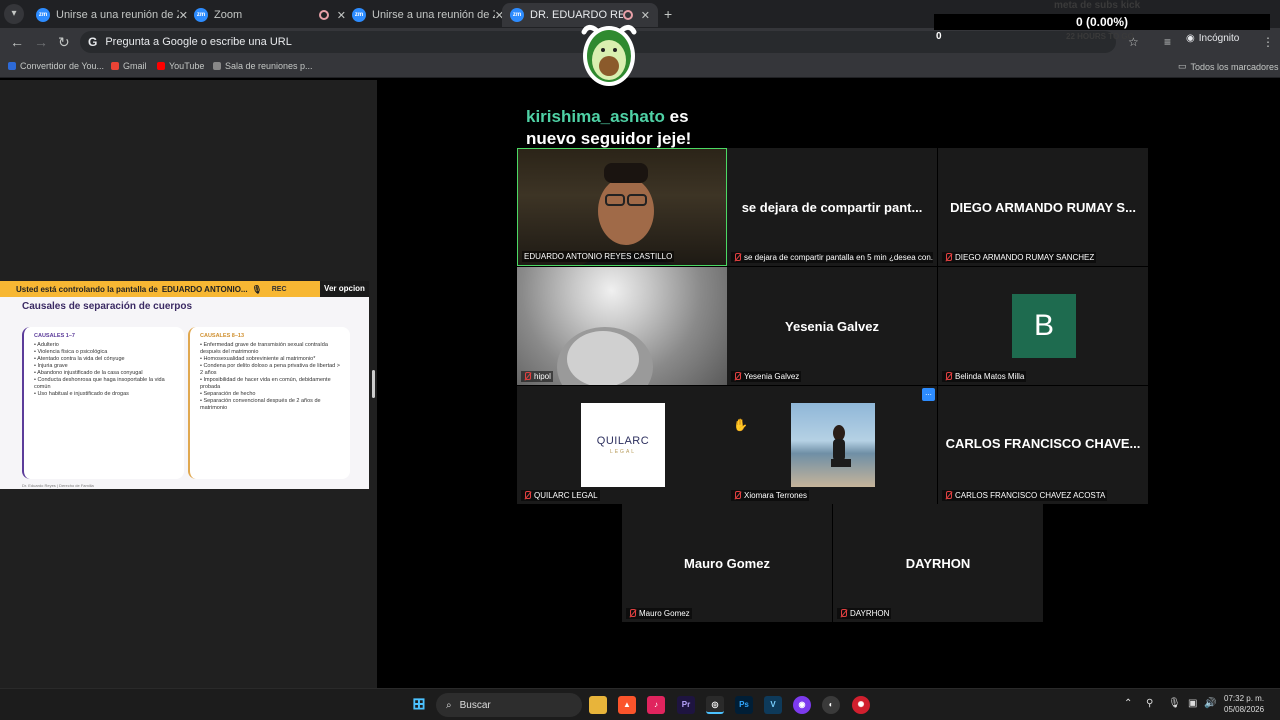 This screenshot has height=720, width=1280. Describe the element at coordinates (81, 394) in the screenshot. I see `list-item: • Uso habitual e injustificado de drogas` at that location.